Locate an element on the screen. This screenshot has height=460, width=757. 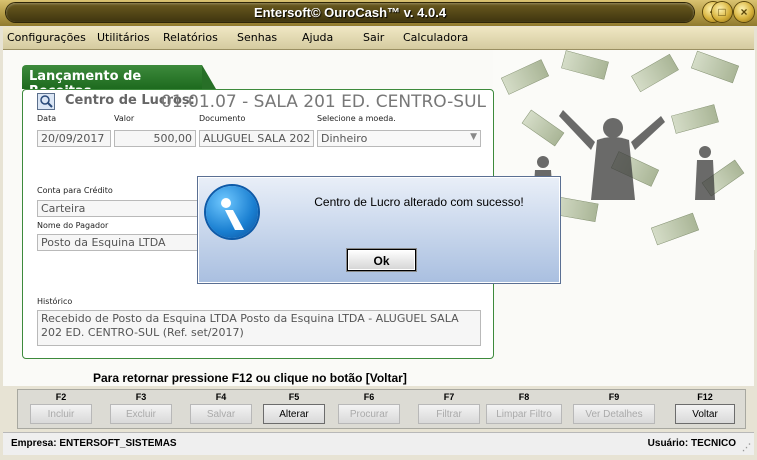
fkey-f9: F9 Ver Detalhes is located at coordinates (614, 407).